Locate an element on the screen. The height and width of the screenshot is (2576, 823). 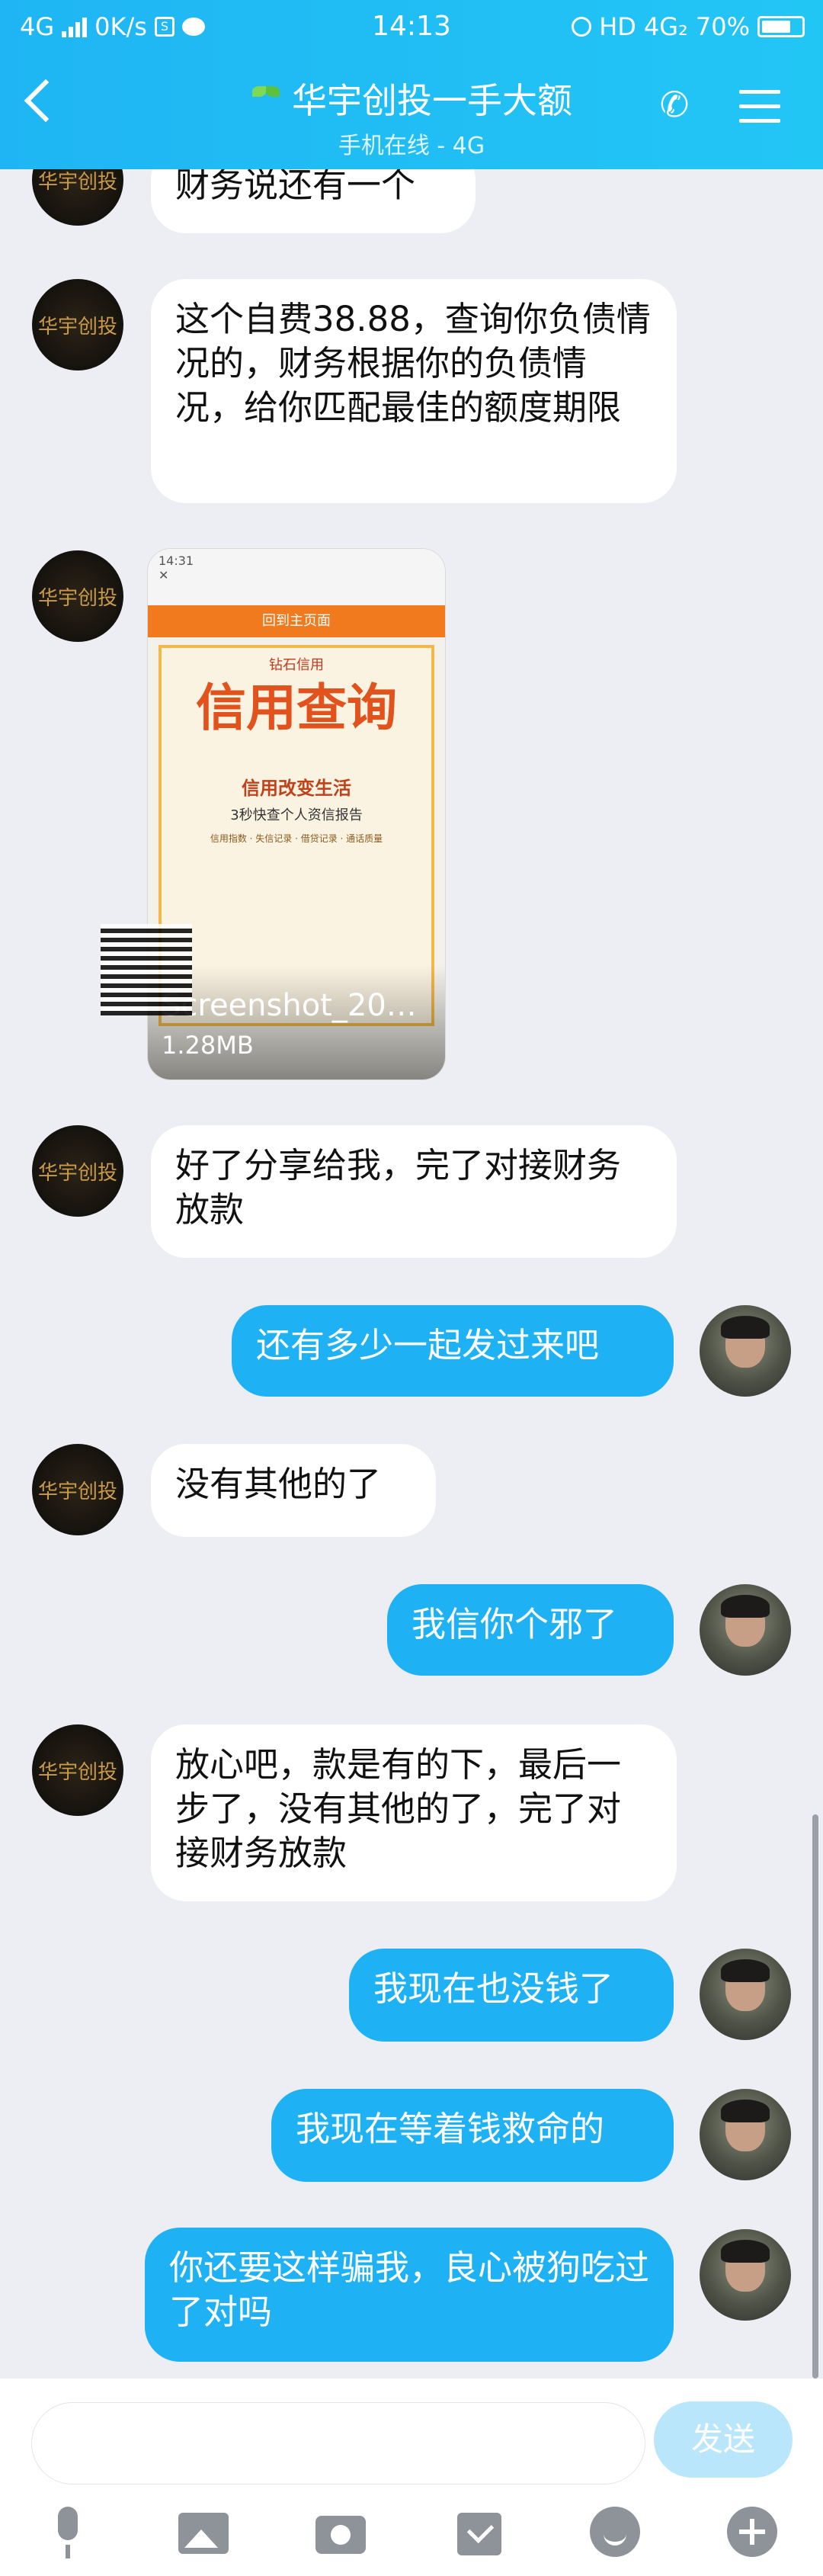
battery-icon is located at coordinates (781, 26).